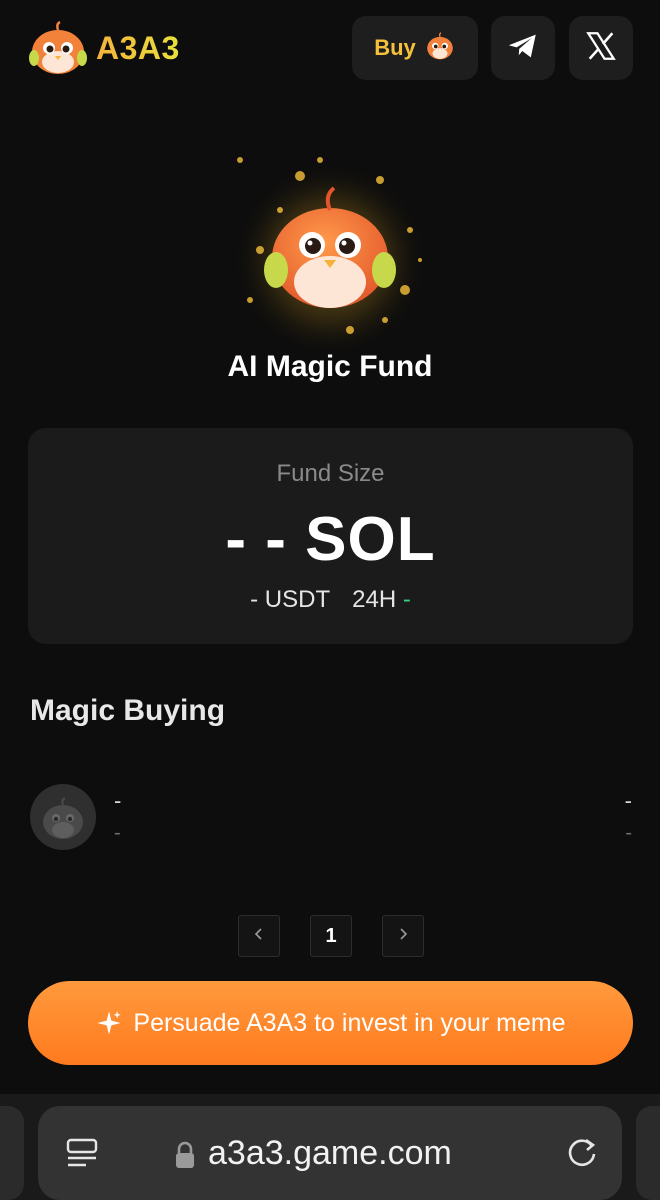 The image size is (660, 1200). I want to click on x-twitter-button, so click(601, 48).